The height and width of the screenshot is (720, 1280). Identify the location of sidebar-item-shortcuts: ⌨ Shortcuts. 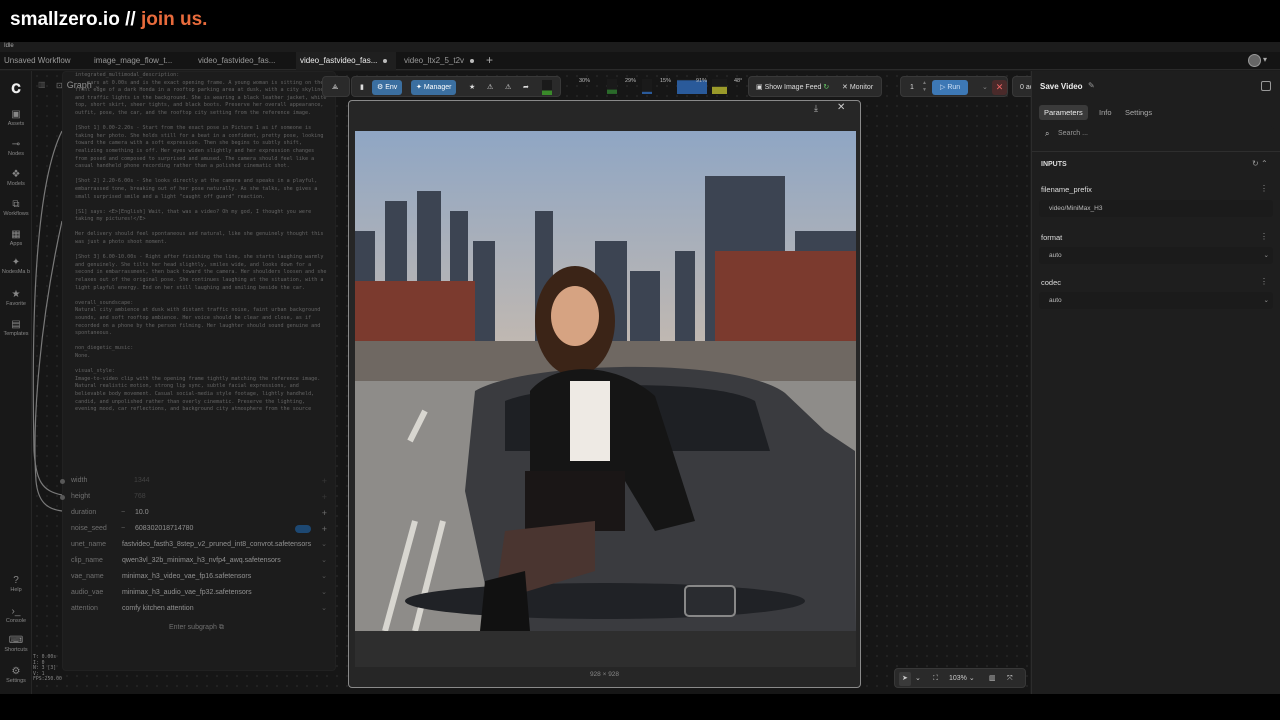
(16, 644).